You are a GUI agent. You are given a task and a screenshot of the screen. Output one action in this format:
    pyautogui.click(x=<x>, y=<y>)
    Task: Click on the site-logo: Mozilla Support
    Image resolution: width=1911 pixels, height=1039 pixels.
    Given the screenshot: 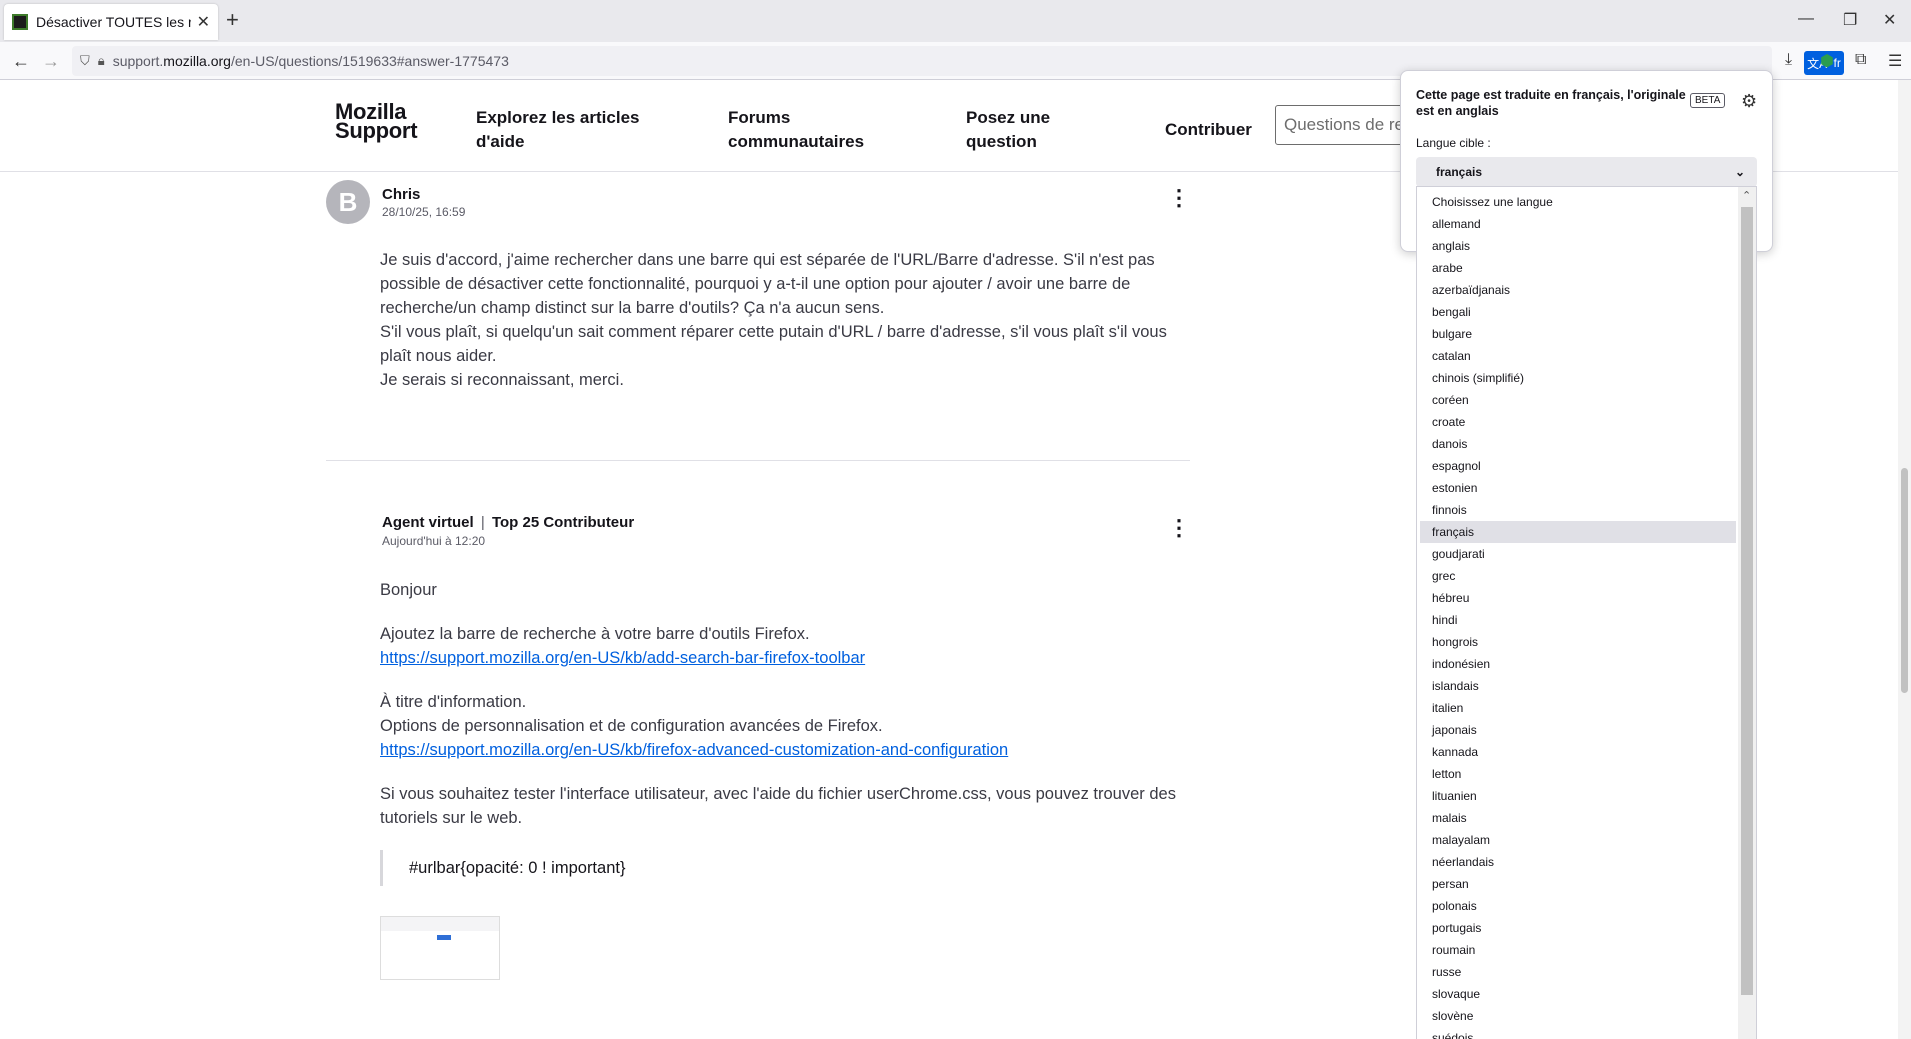 What is the action you would take?
    pyautogui.click(x=376, y=122)
    